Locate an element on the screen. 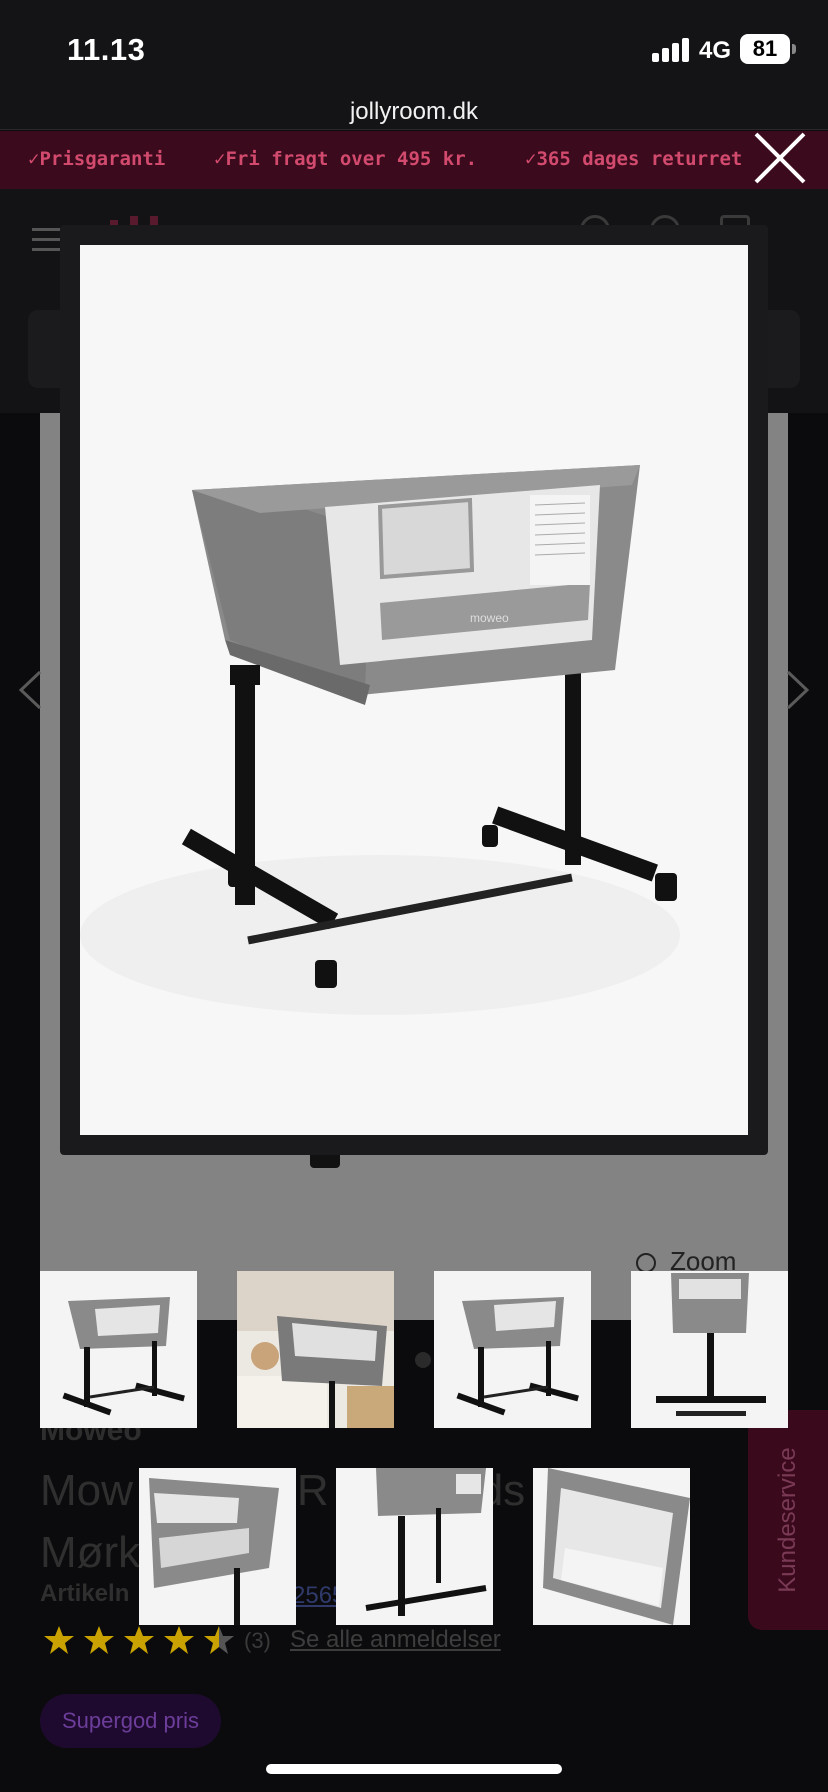  image-logo-text: moweo is located at coordinates (489, 618).